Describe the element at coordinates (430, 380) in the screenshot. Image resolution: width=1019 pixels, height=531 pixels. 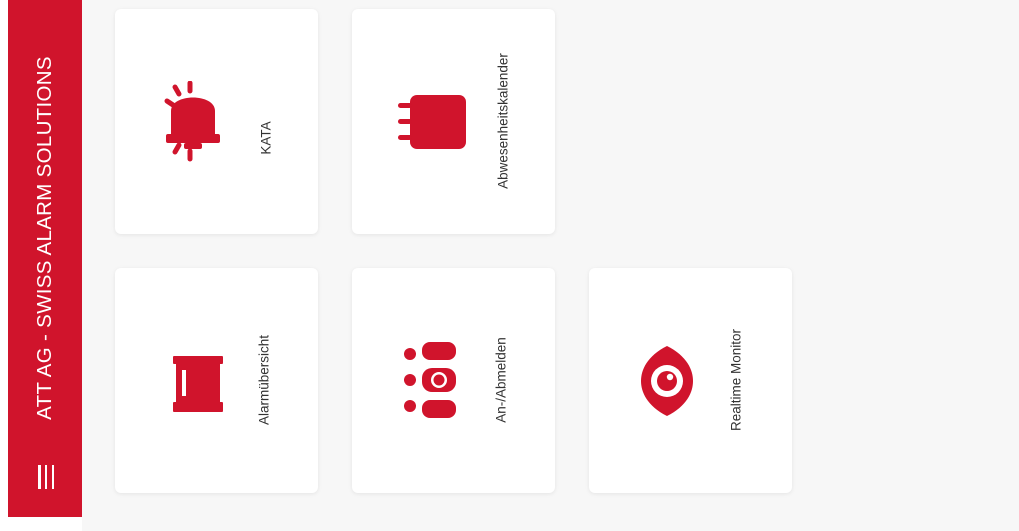
I see `team-people-icon` at that location.